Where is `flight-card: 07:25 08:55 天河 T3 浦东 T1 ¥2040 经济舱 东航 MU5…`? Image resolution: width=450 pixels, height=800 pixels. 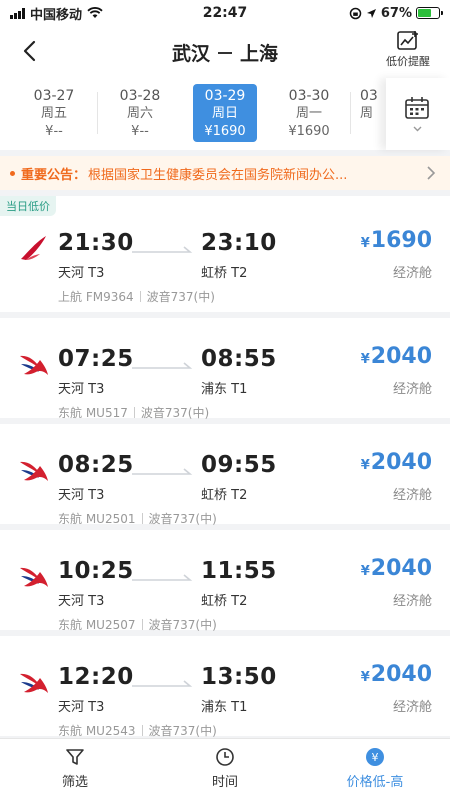 flight-card: 07:25 08:55 天河 T3 浦东 T1 ¥2040 经济舱 东航 MU5… is located at coordinates (225, 369).